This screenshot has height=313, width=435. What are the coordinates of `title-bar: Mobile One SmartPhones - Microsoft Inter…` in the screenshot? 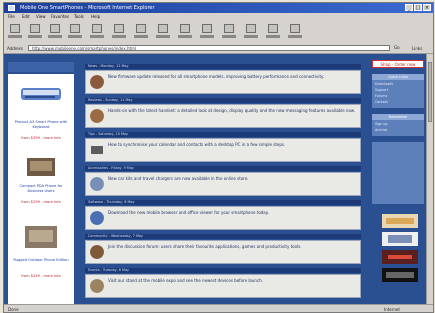 It's located at (218, 8).